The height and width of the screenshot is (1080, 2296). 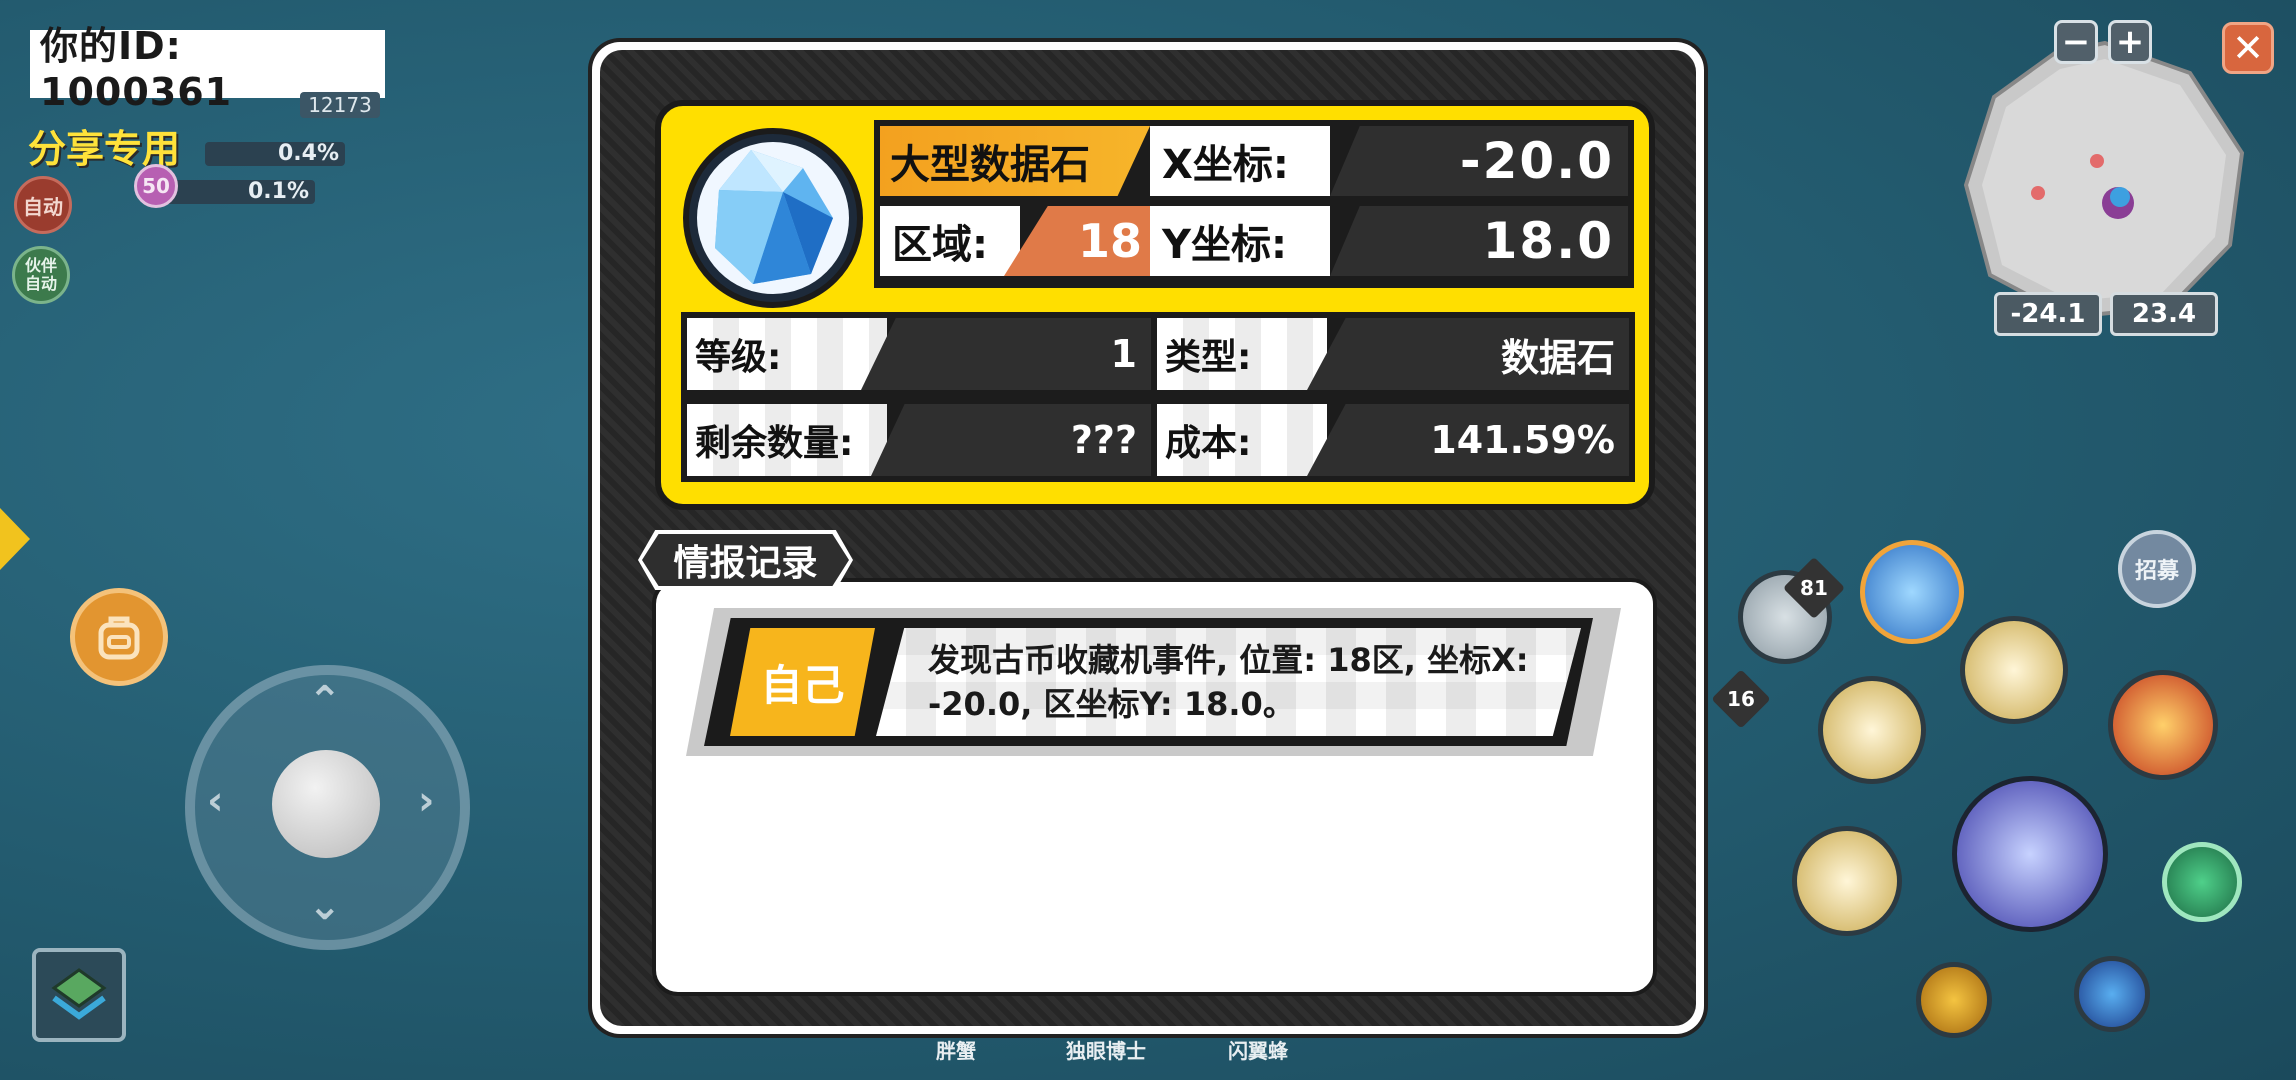 What do you see at coordinates (1254, 204) in the screenshot?
I see `item-header-grid: 大型数据石 X坐标: -20.0 区域: 18 Y坐标: 18.0` at bounding box center [1254, 204].